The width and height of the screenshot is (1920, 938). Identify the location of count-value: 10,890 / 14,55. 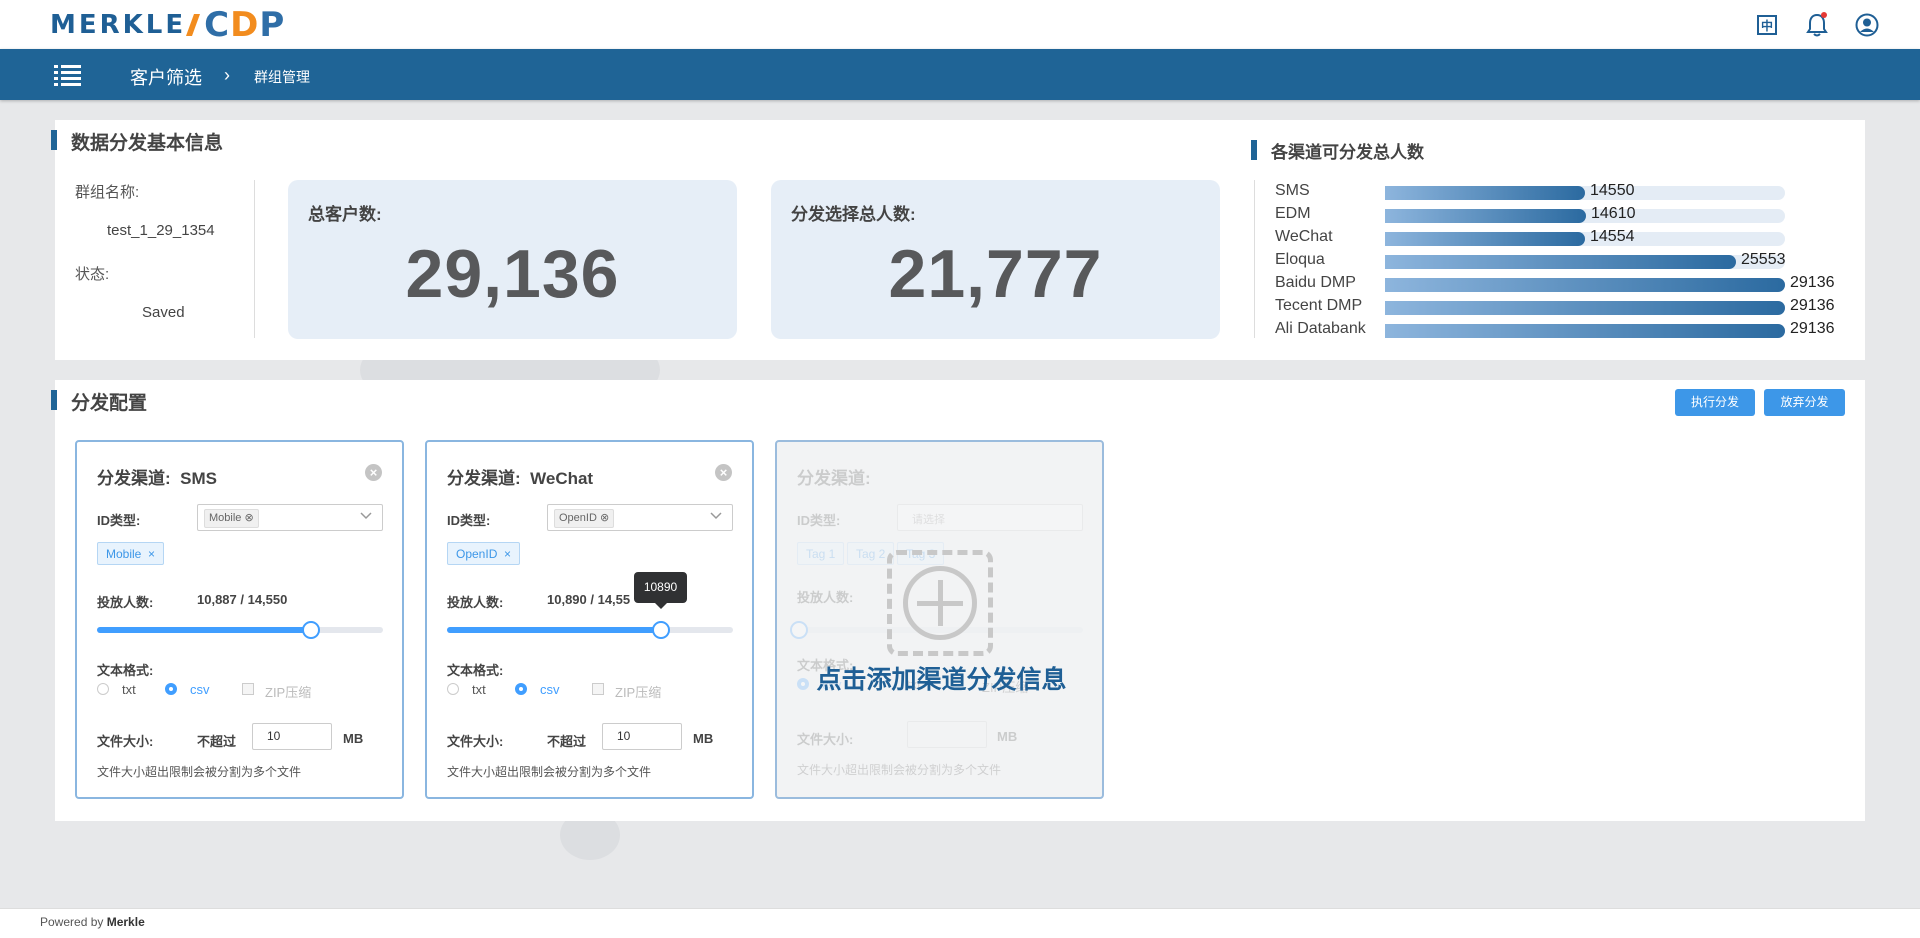
(589, 599).